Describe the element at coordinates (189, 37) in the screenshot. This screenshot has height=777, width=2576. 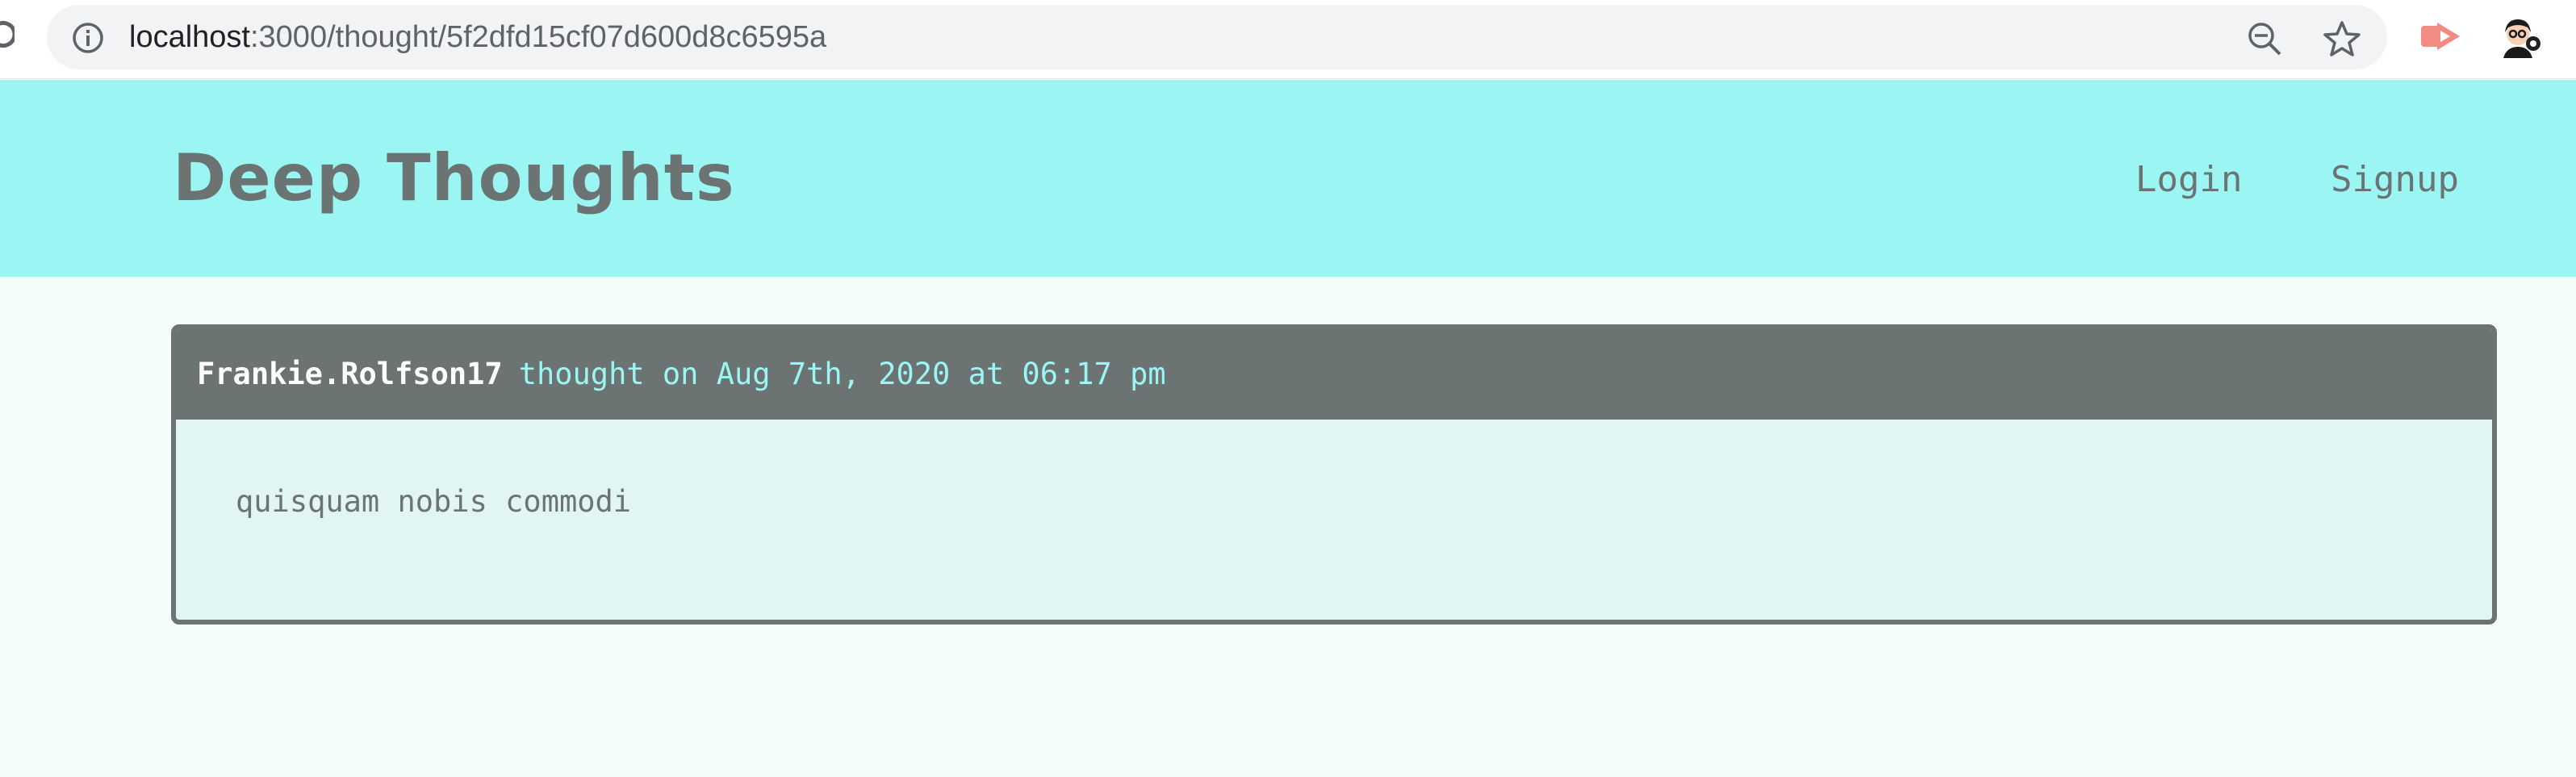
I see `url-host: localhost` at that location.